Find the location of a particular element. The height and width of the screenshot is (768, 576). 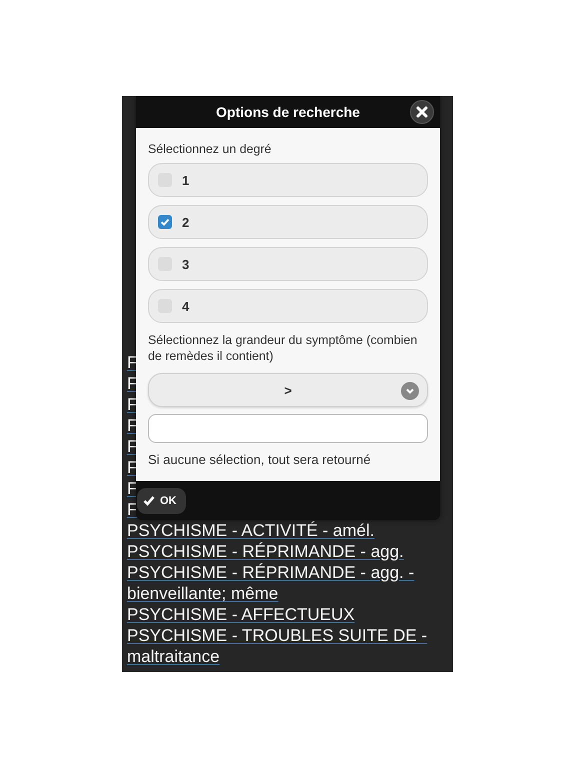

degree-option: 2 is located at coordinates (288, 222).